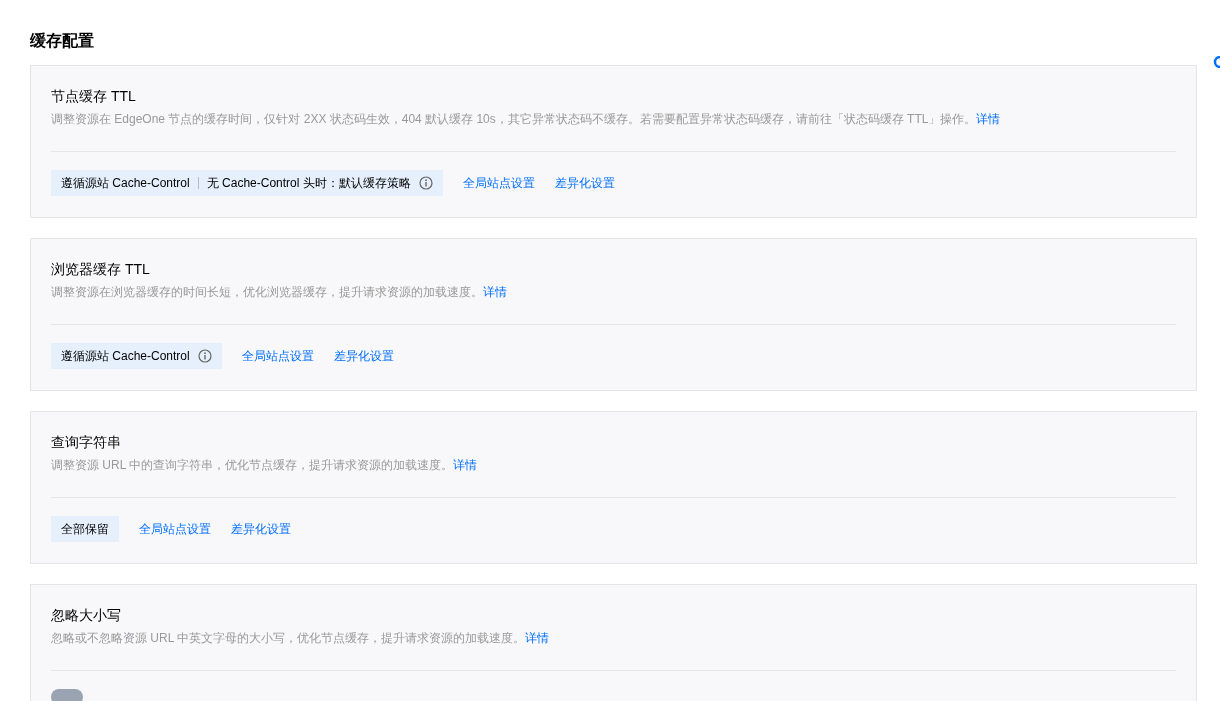  Describe the element at coordinates (301, 638) in the screenshot. I see `section-description: 忽略或不忽略资源 URL 中英文字母的大小写，优化节点缓存，提升请求资源的加载速度。详情` at that location.